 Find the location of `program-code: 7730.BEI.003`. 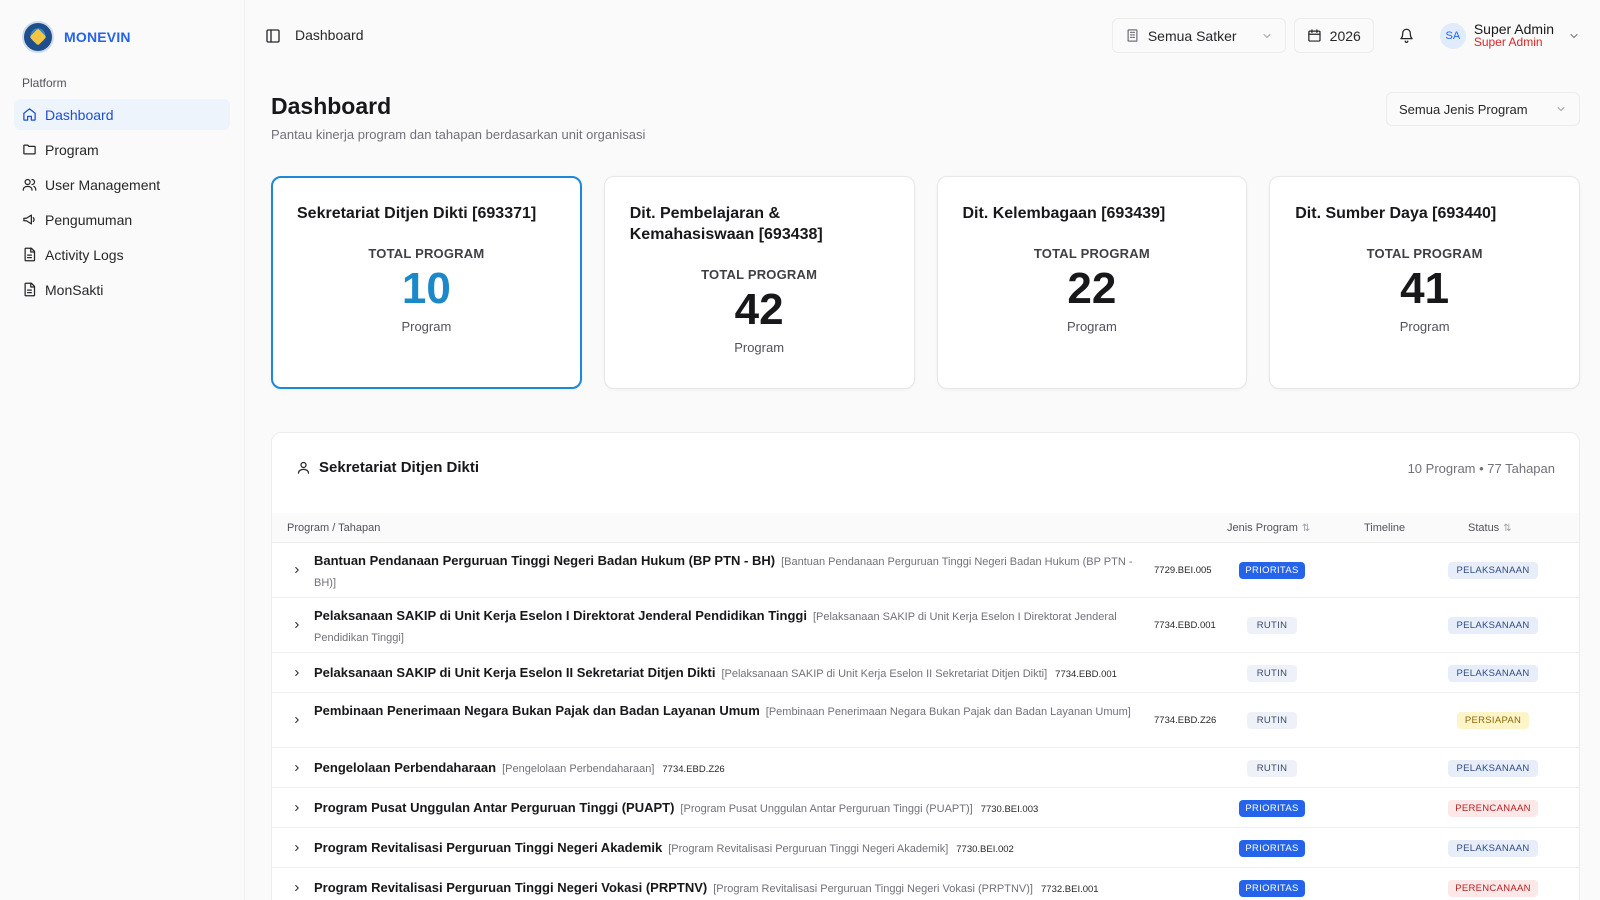

program-code: 7730.BEI.003 is located at coordinates (1009, 809).